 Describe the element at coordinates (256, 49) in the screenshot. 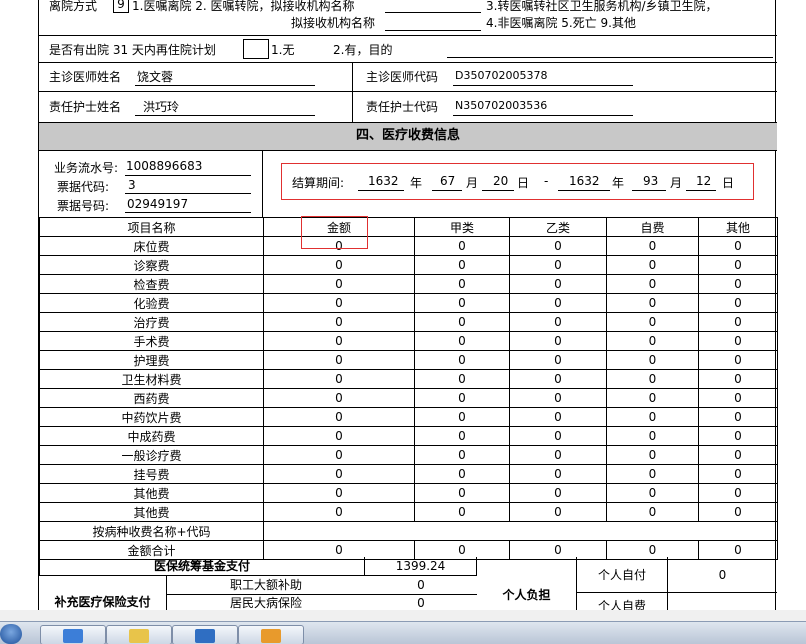

I see `readmit-box` at that location.